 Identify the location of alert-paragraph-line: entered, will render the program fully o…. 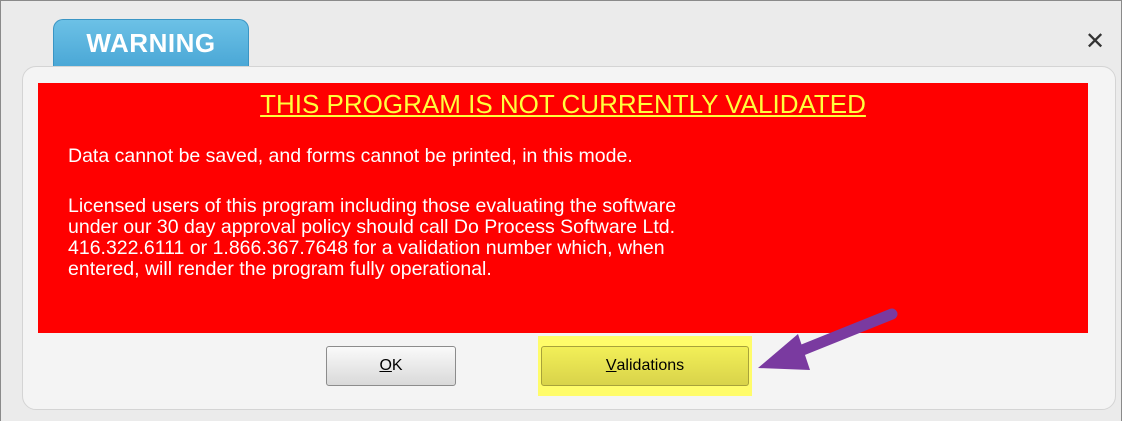
(280, 269).